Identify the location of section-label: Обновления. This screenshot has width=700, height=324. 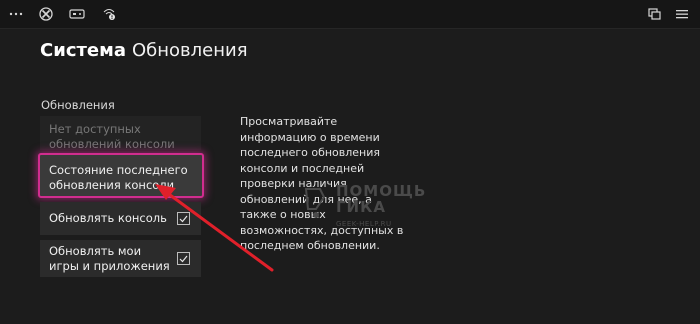
(78, 105).